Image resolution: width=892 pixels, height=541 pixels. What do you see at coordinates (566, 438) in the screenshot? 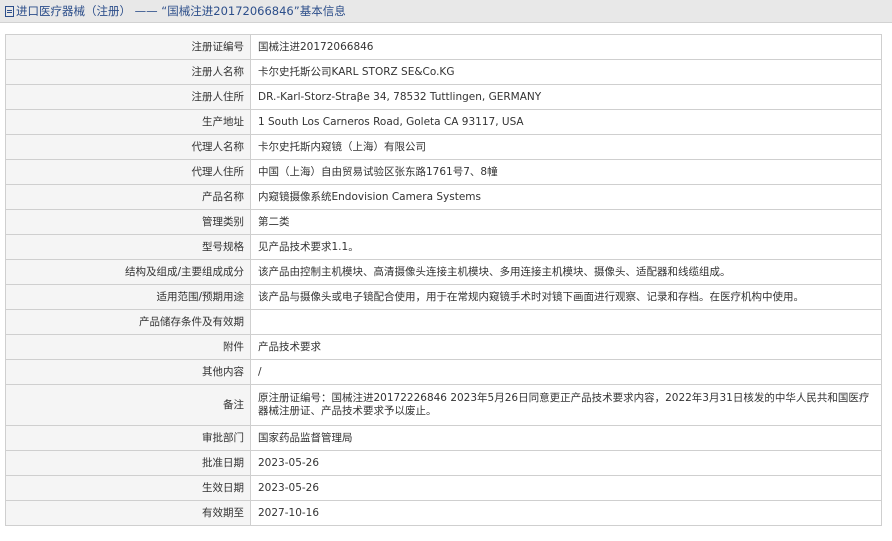
I see `approval-department-value: 国家药品监督管理局` at bounding box center [566, 438].